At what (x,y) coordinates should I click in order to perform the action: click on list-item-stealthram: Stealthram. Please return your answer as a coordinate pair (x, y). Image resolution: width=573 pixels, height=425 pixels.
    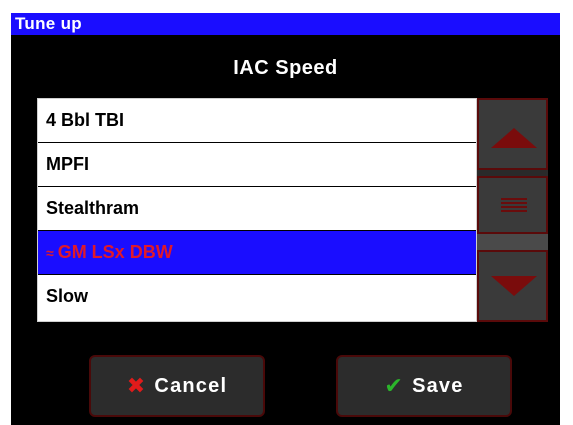
    Looking at the image, I should click on (257, 209).